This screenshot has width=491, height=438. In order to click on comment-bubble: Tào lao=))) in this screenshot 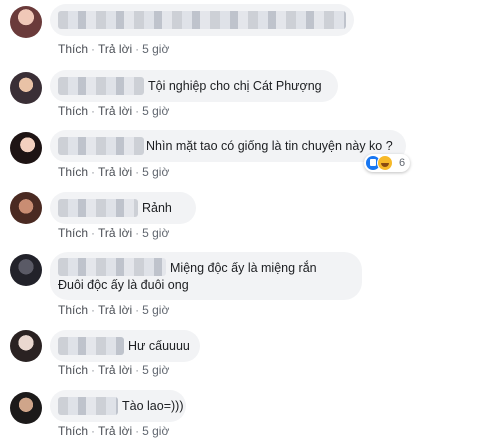, I will do `click(118, 406)`.